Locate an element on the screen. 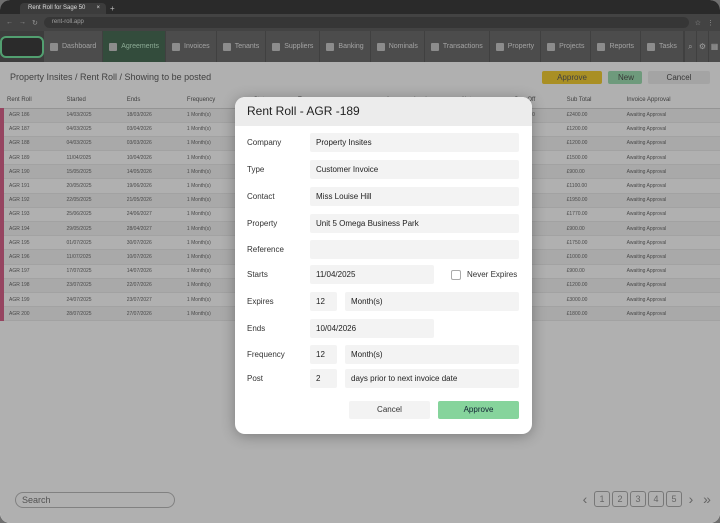 The width and height of the screenshot is (720, 523). frequency-label: Frequency is located at coordinates (266, 354).